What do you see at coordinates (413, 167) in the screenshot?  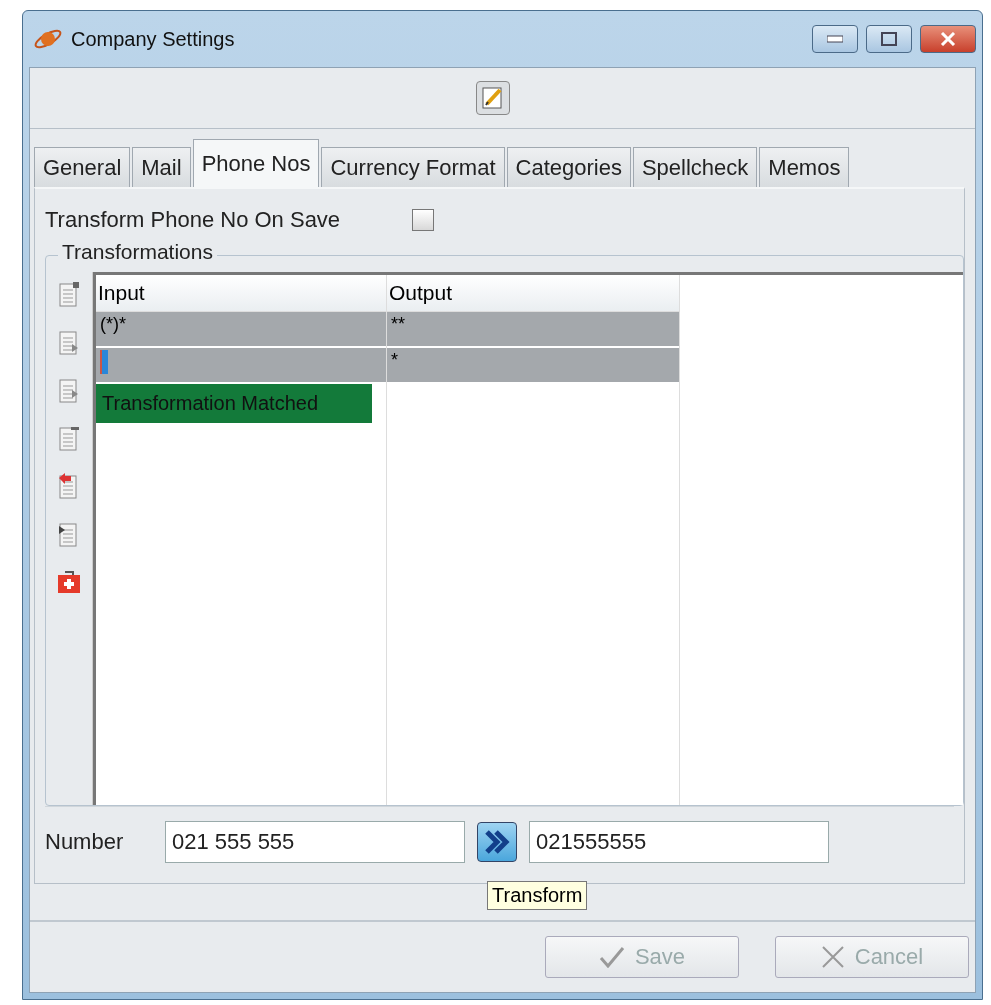 I see `tab: Currency Format` at bounding box center [413, 167].